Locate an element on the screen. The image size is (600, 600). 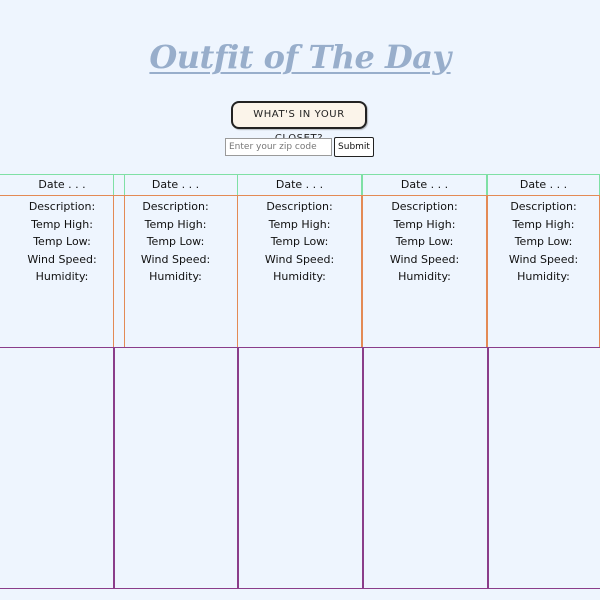
whats-in-your-closet-button: WHAT'S IN YOUR CLOSET? is located at coordinates (299, 122).